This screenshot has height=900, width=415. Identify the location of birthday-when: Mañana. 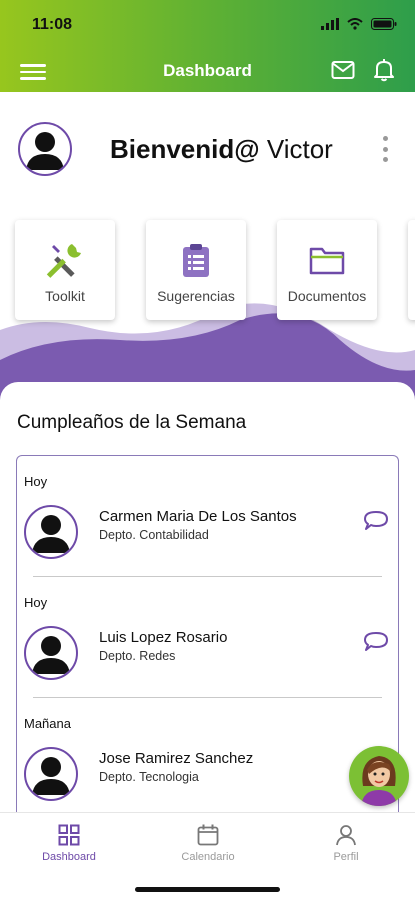
(47, 723).